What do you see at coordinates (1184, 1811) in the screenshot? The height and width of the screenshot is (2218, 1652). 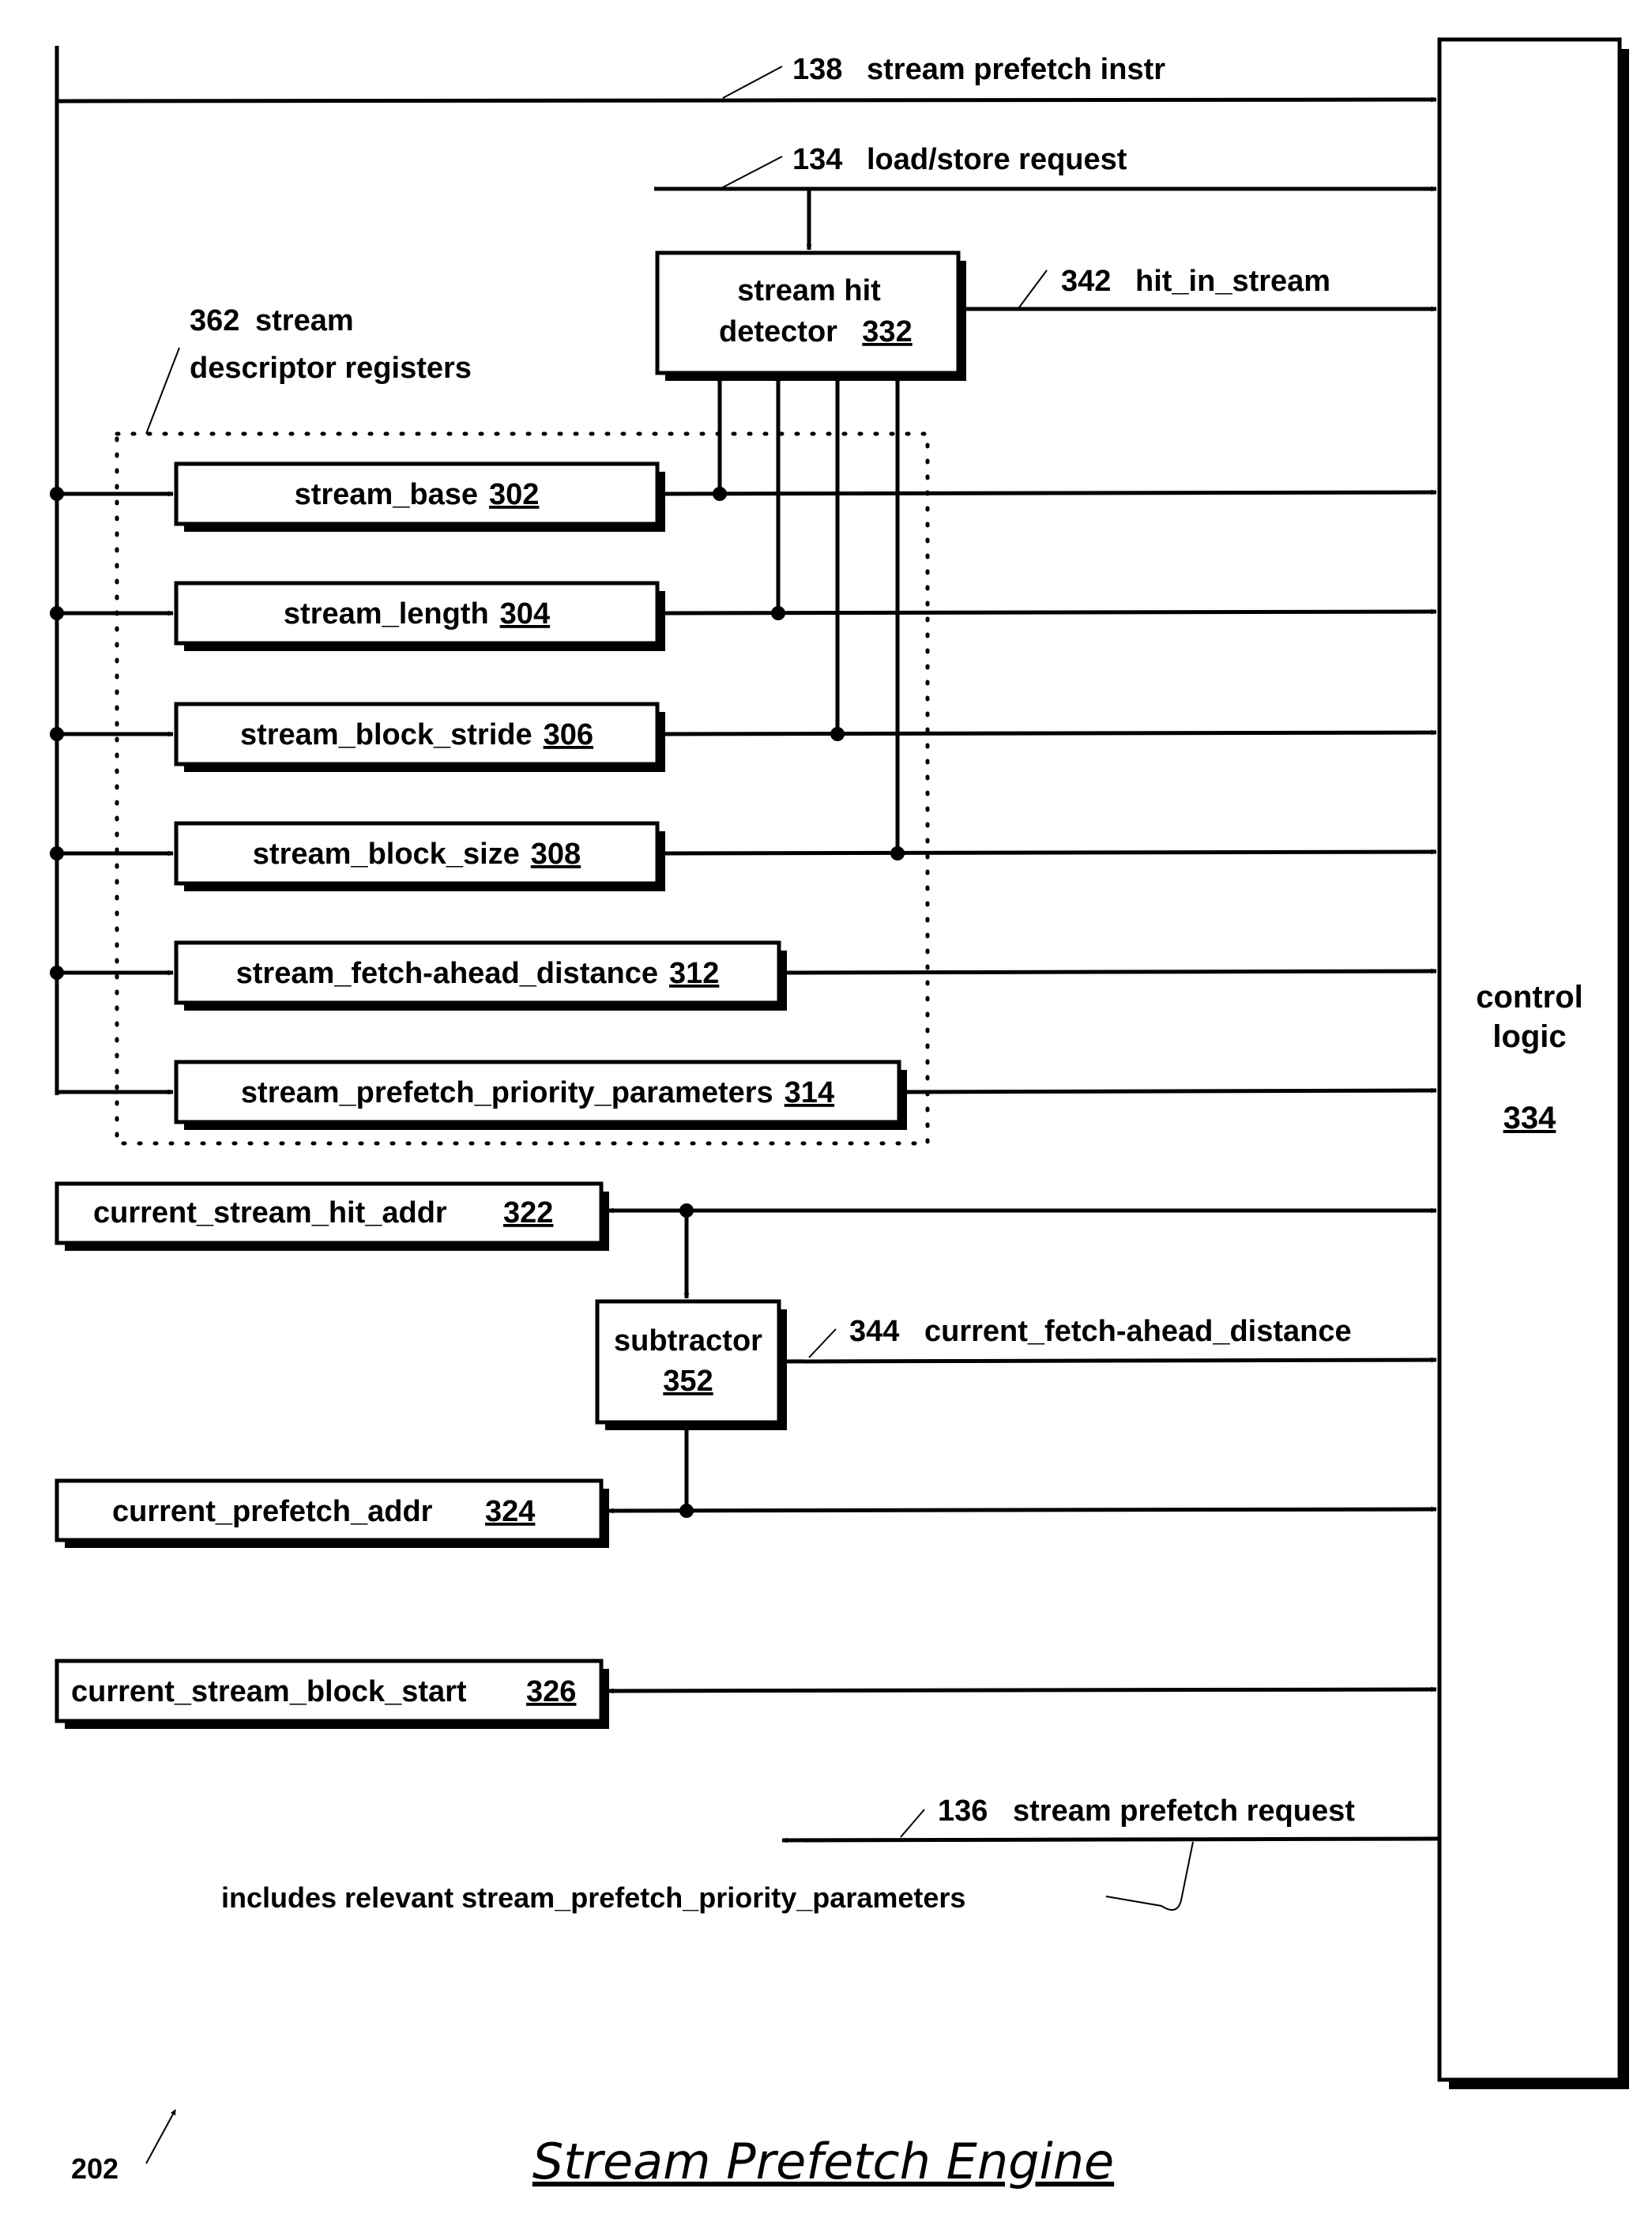 I see `signal-label-136: stream prefetch request` at bounding box center [1184, 1811].